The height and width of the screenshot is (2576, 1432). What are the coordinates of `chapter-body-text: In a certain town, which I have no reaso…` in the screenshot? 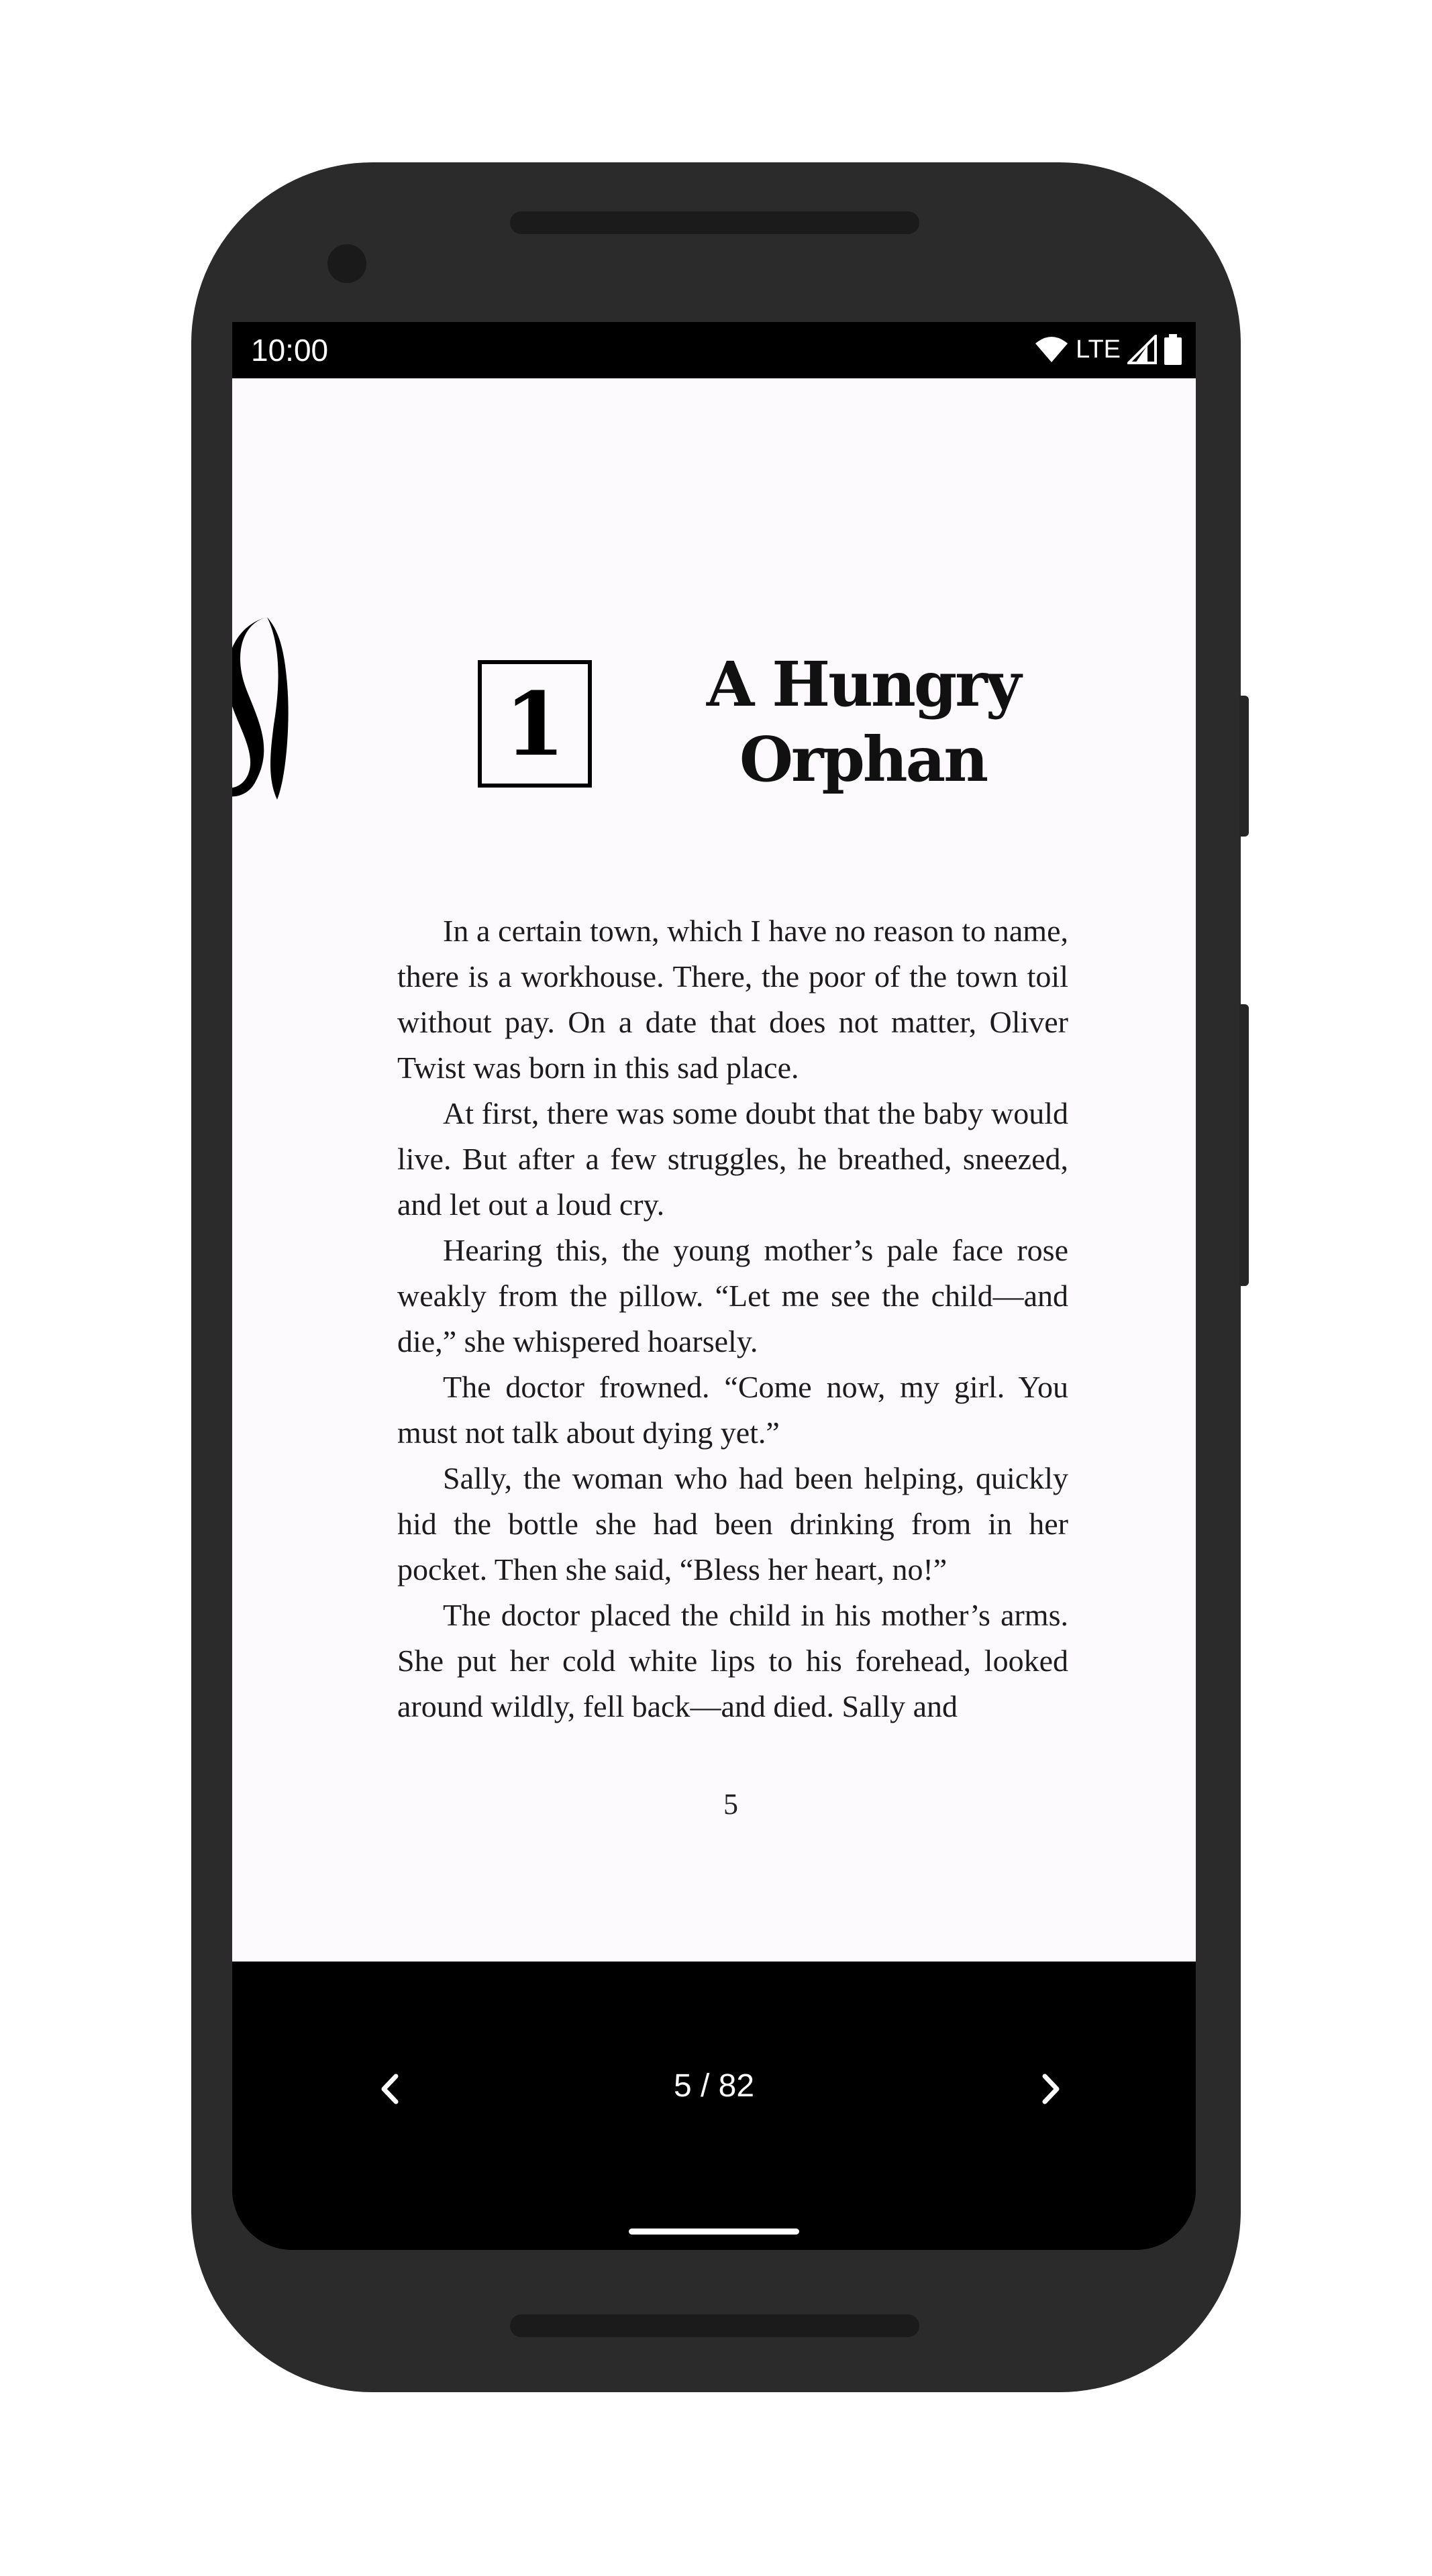 It's located at (732, 1318).